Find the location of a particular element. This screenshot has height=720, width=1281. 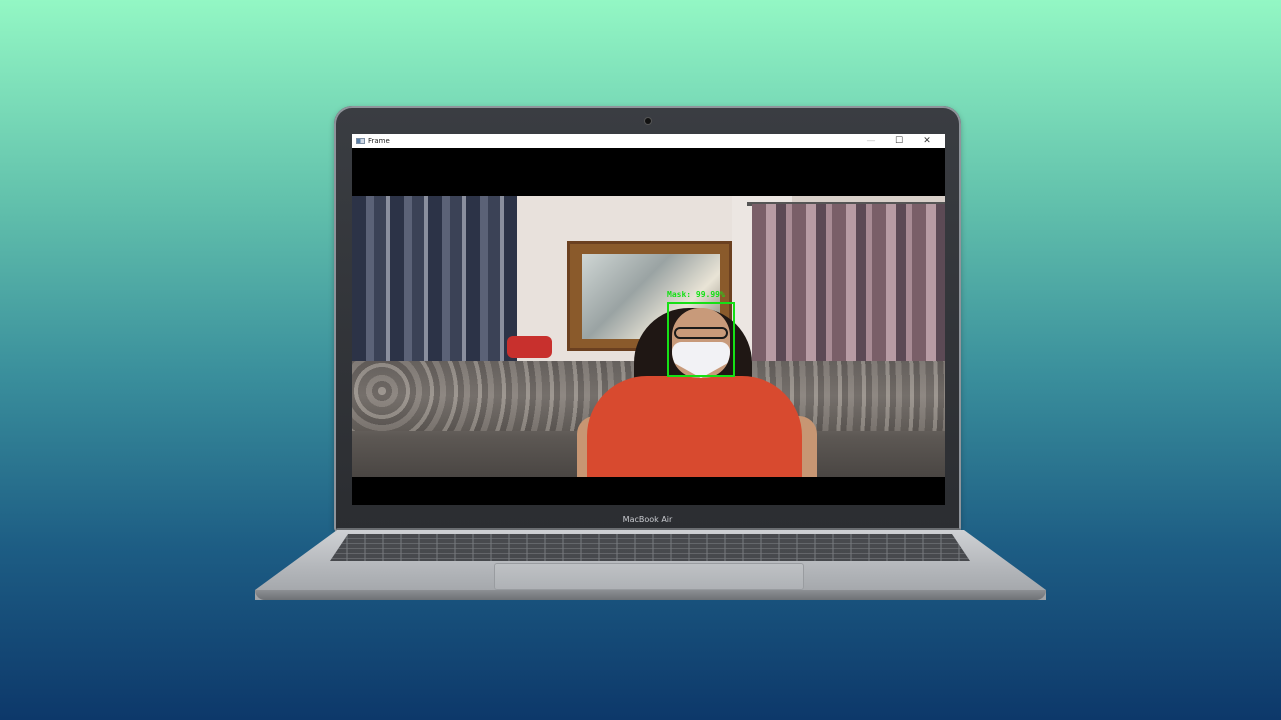

window-controls: — ☐ ✕ is located at coordinates (899, 141).